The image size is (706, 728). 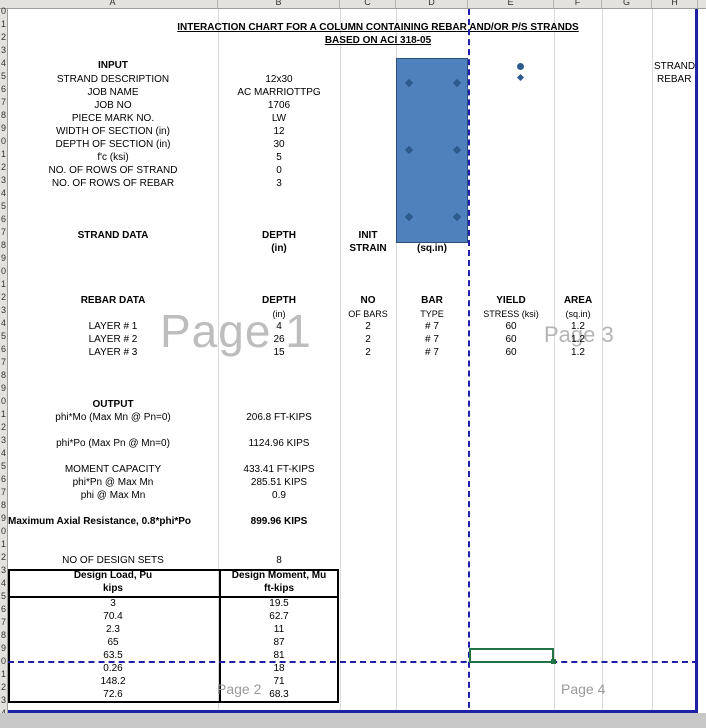 I want to click on input-value: 1706, so click(x=279, y=106).